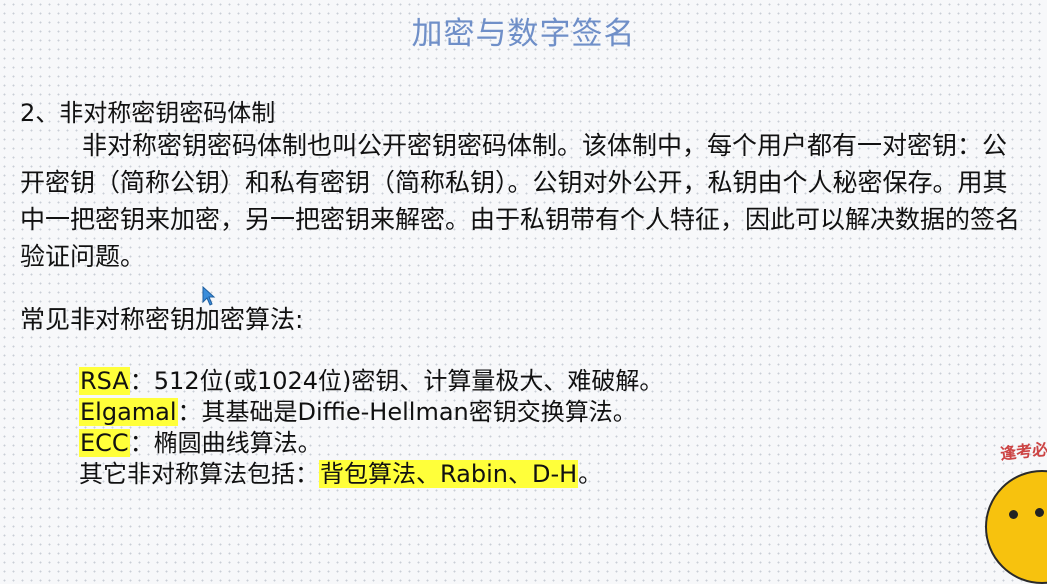 This screenshot has width=1047, height=584. Describe the element at coordinates (128, 412) in the screenshot. I see `algorithm-name: Elgamal` at that location.